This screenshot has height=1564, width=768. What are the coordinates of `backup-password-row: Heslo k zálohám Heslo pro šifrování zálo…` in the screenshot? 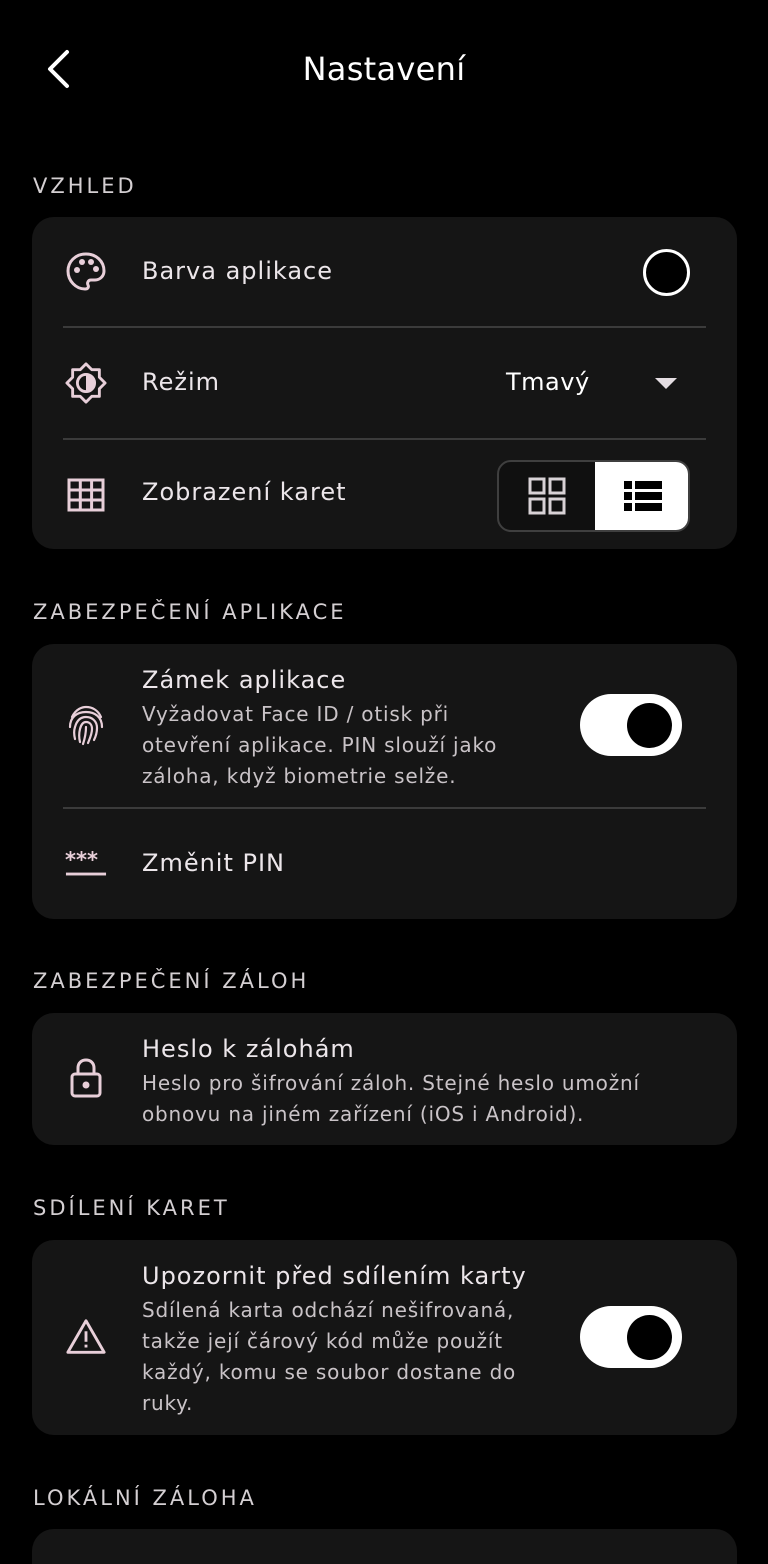 It's located at (384, 1079).